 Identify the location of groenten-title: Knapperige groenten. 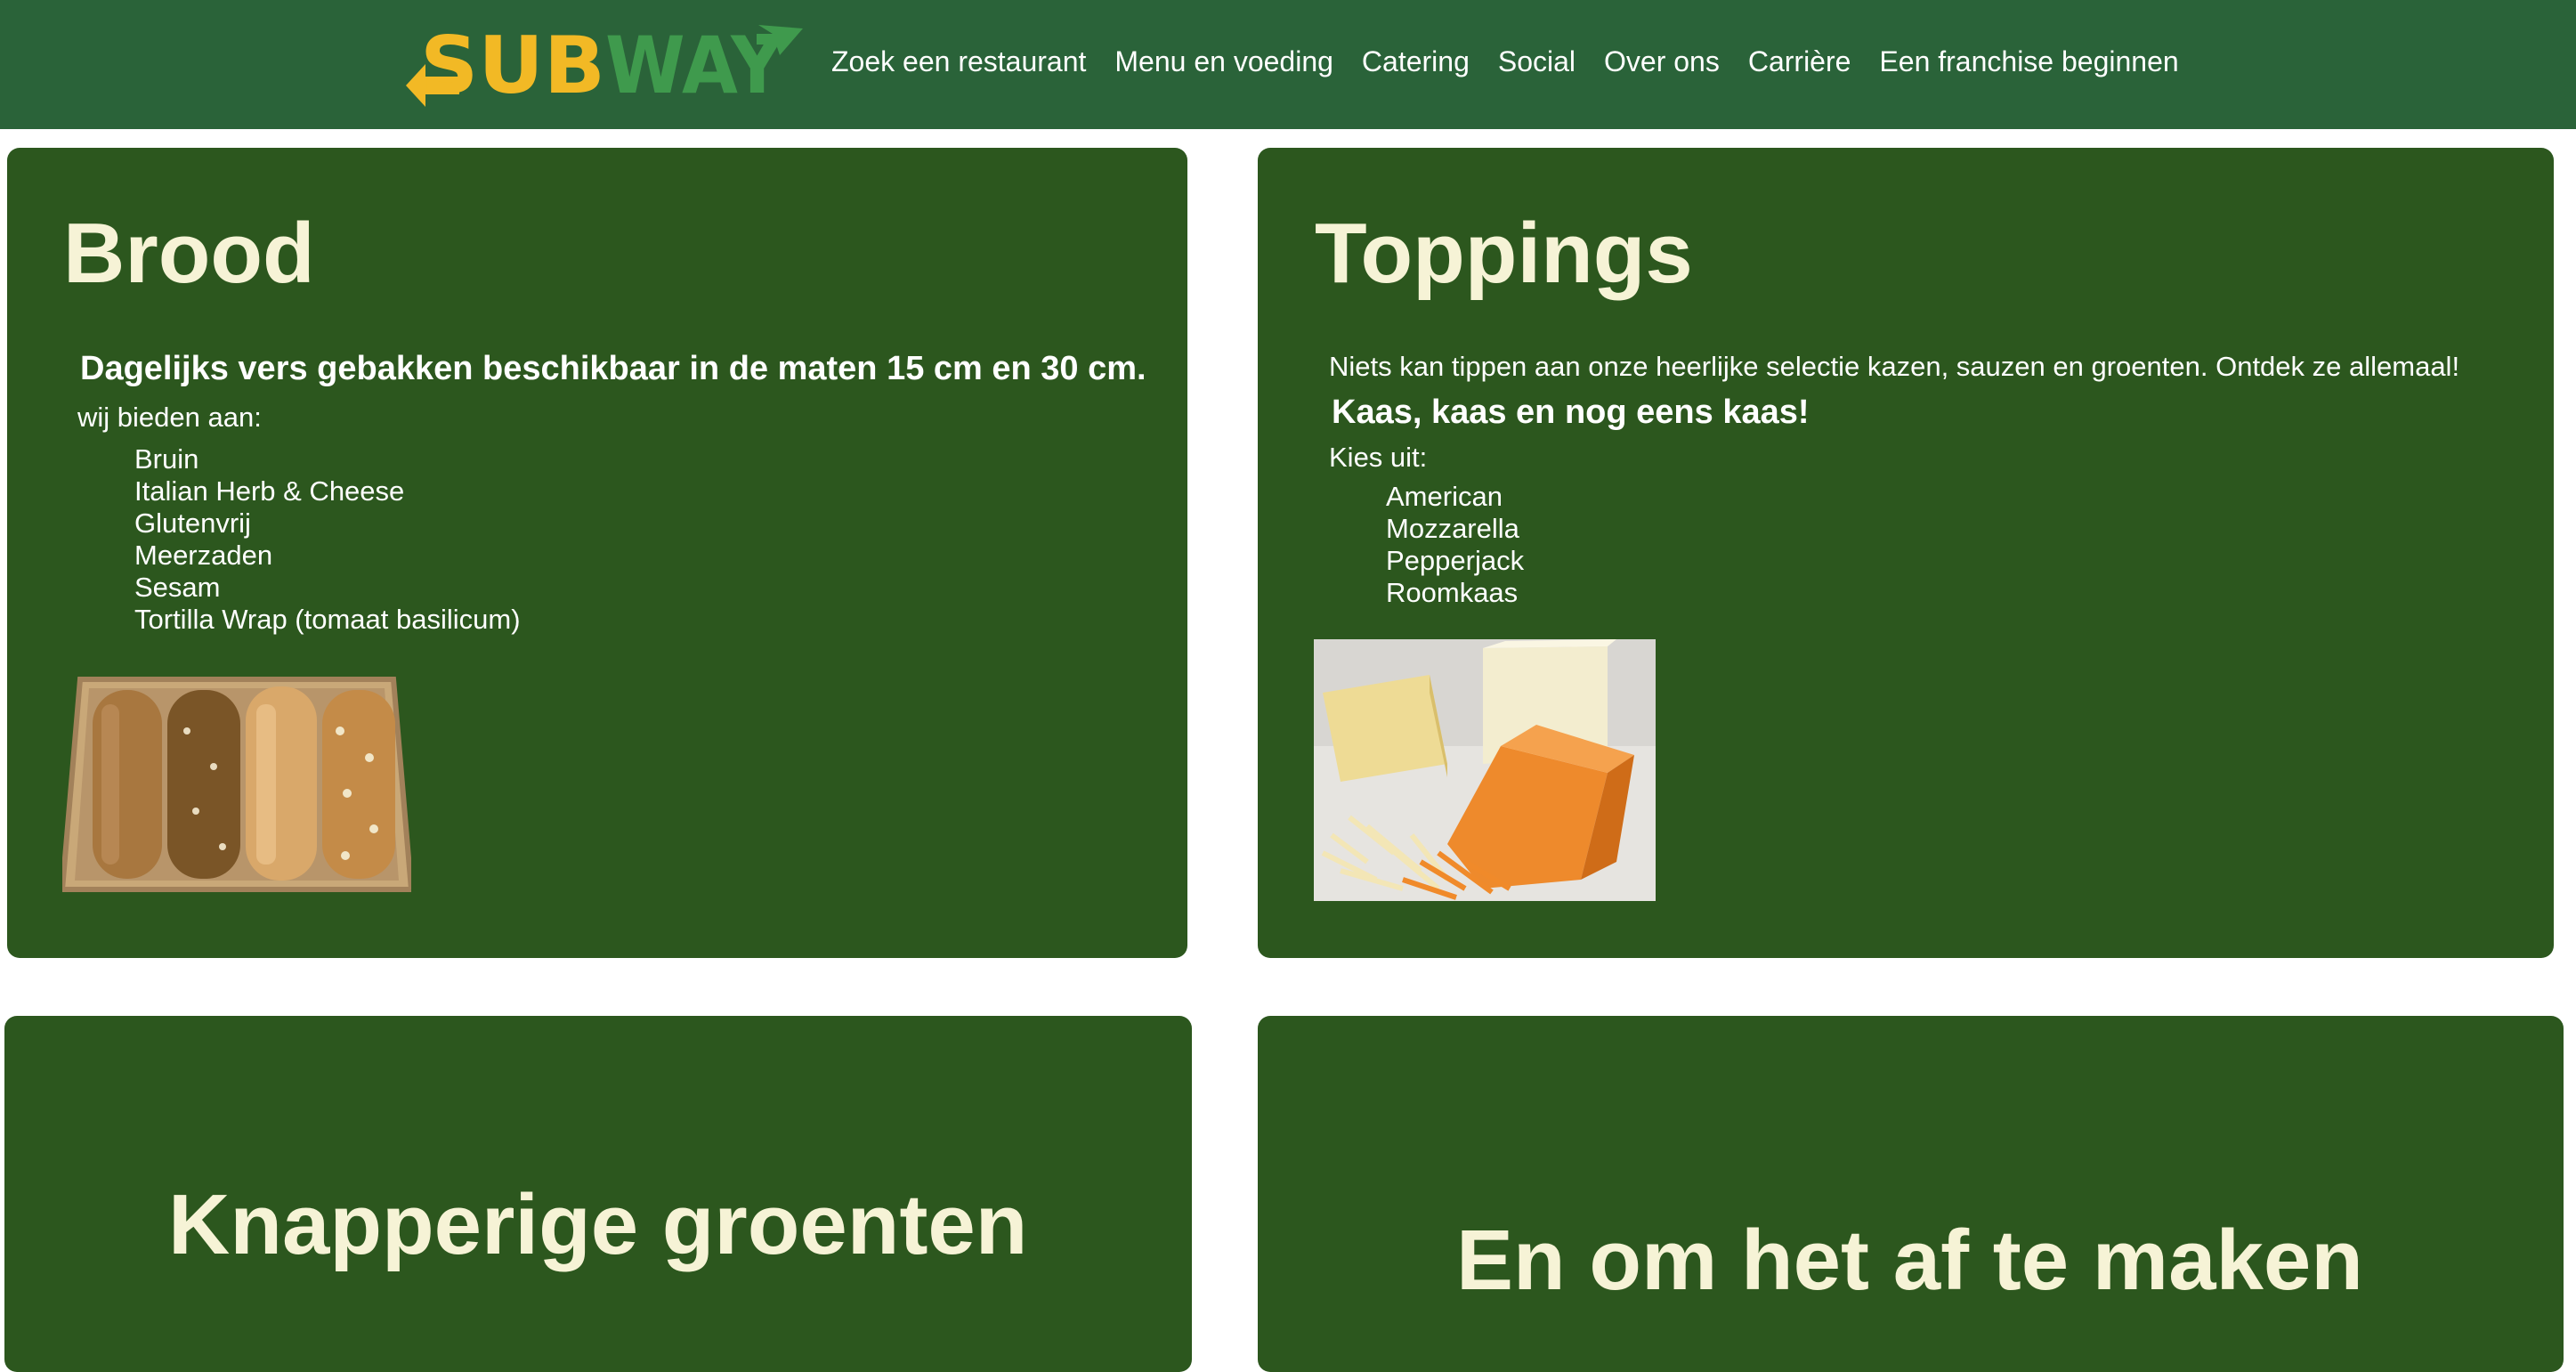
(598, 1224).